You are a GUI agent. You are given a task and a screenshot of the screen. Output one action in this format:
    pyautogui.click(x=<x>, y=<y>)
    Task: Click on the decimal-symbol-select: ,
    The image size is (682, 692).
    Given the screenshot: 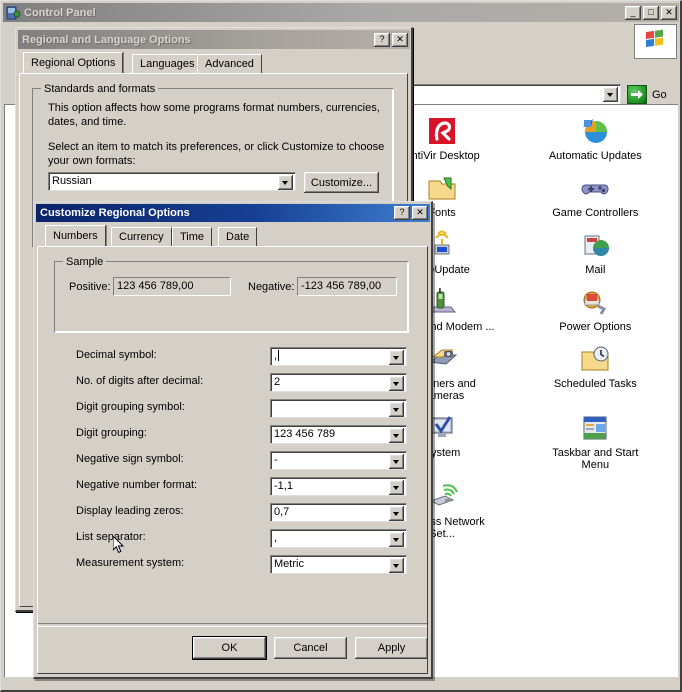 What is the action you would take?
    pyautogui.click(x=338, y=356)
    